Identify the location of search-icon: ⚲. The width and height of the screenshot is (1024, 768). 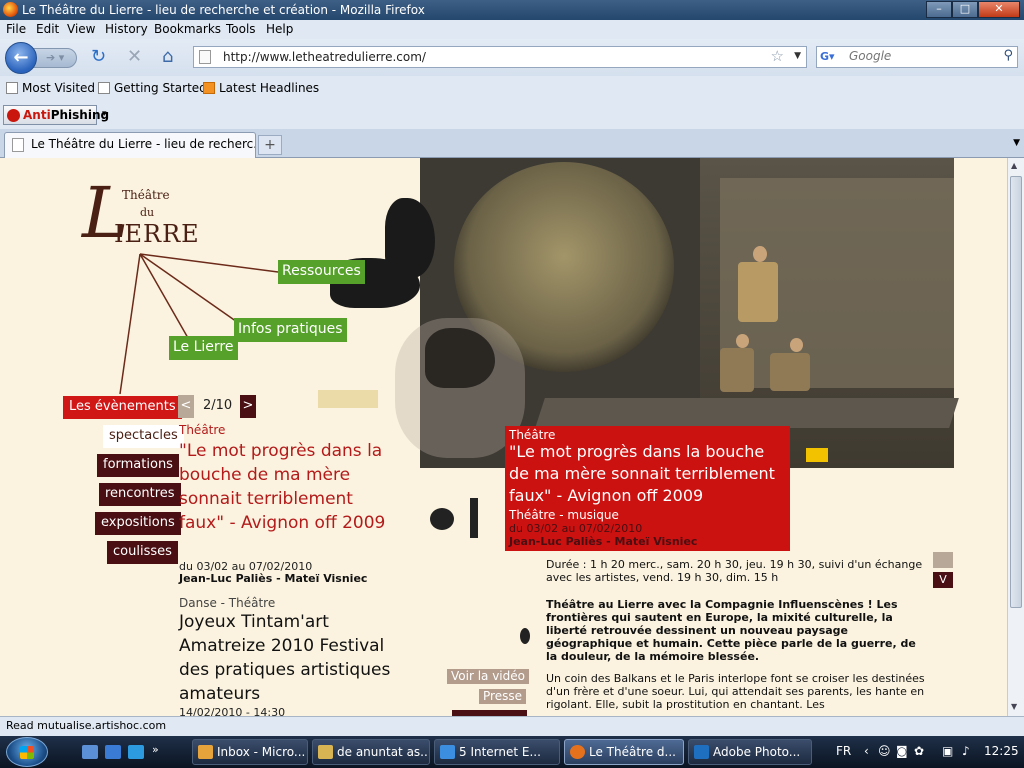
(1008, 55).